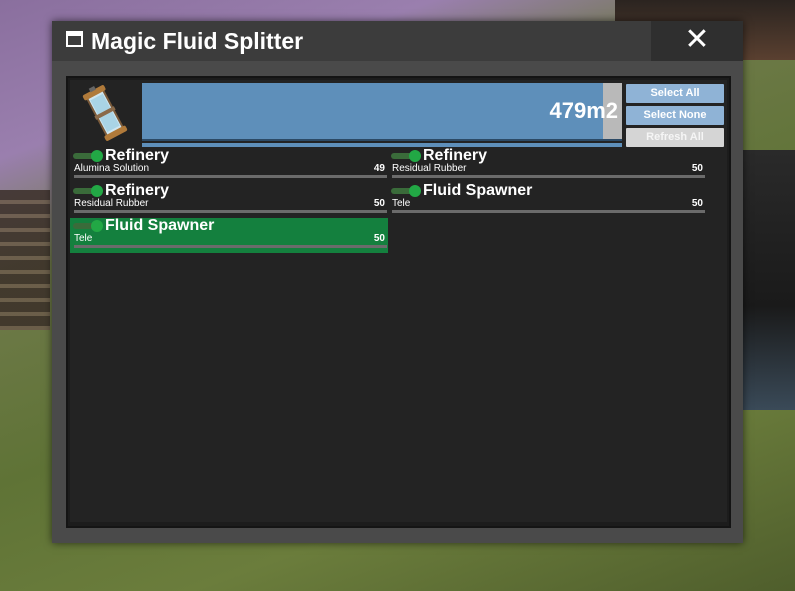 This screenshot has width=795, height=591. I want to click on window-titlebar: Magic Fluid Splitter ✕, so click(397, 41).